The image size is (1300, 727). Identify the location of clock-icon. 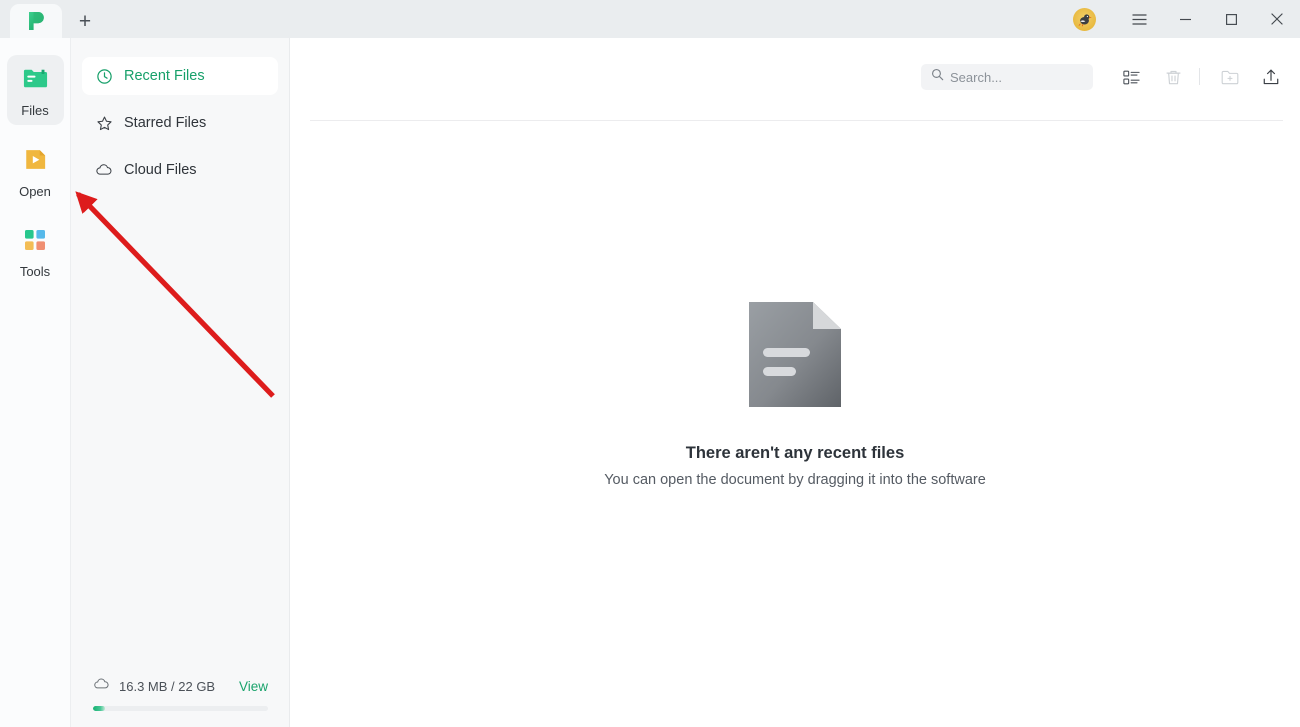
(104, 76).